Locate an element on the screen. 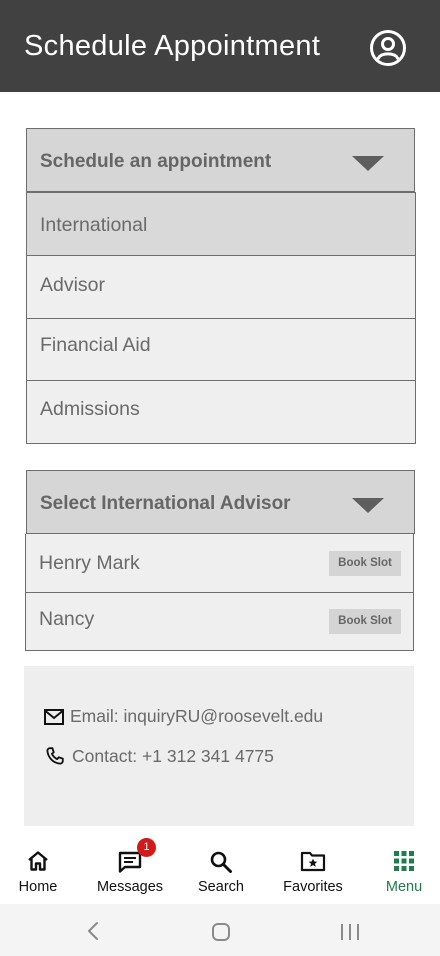  nav-label: Messages is located at coordinates (130, 887).